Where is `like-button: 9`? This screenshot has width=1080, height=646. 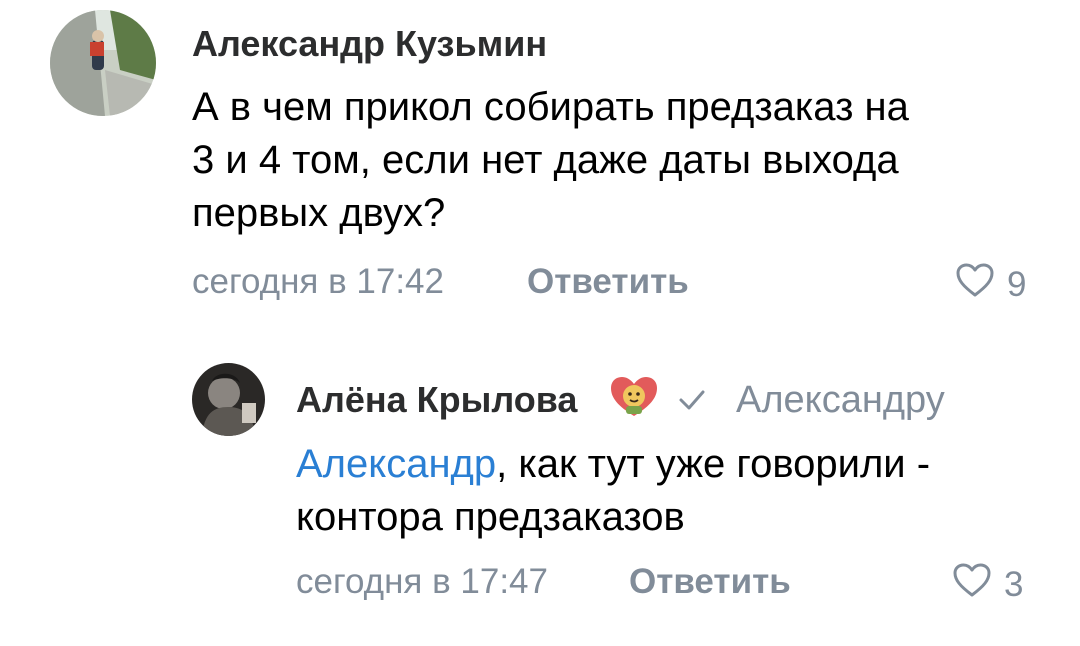
like-button: 9 is located at coordinates (990, 284).